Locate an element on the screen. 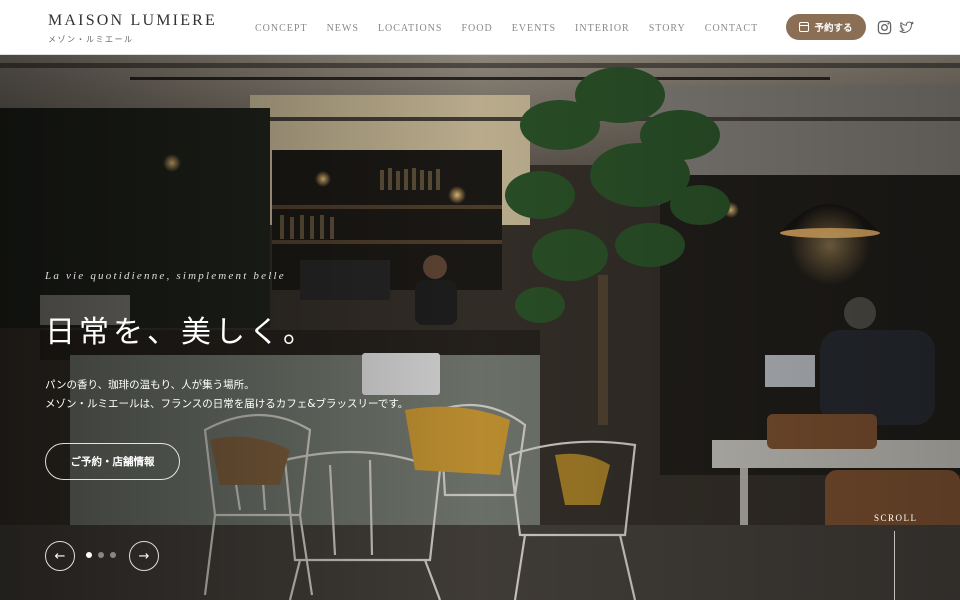 This screenshot has width=960, height=600. hero-description-line: メゾン・ルミエールは、フランスの日常を届けるカフェ&ブラッスリーです。 is located at coordinates (227, 404).